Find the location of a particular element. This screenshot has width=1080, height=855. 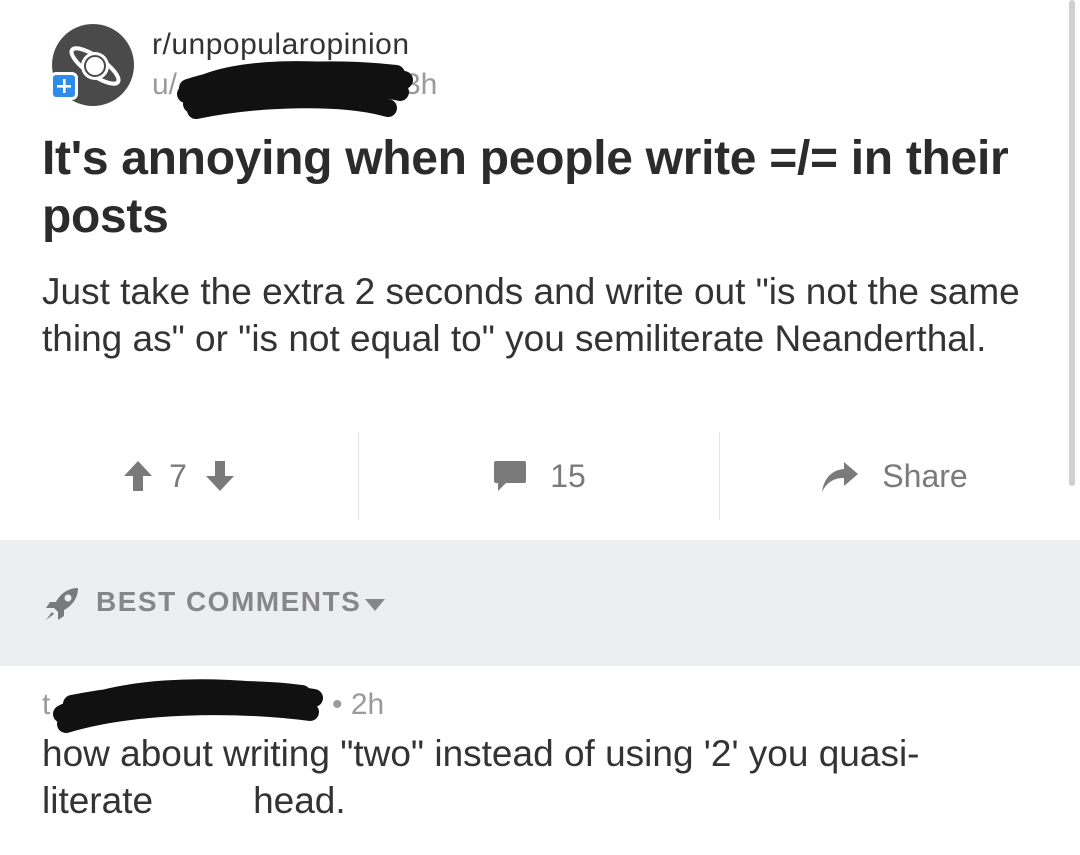

share-label: Share is located at coordinates (925, 475).